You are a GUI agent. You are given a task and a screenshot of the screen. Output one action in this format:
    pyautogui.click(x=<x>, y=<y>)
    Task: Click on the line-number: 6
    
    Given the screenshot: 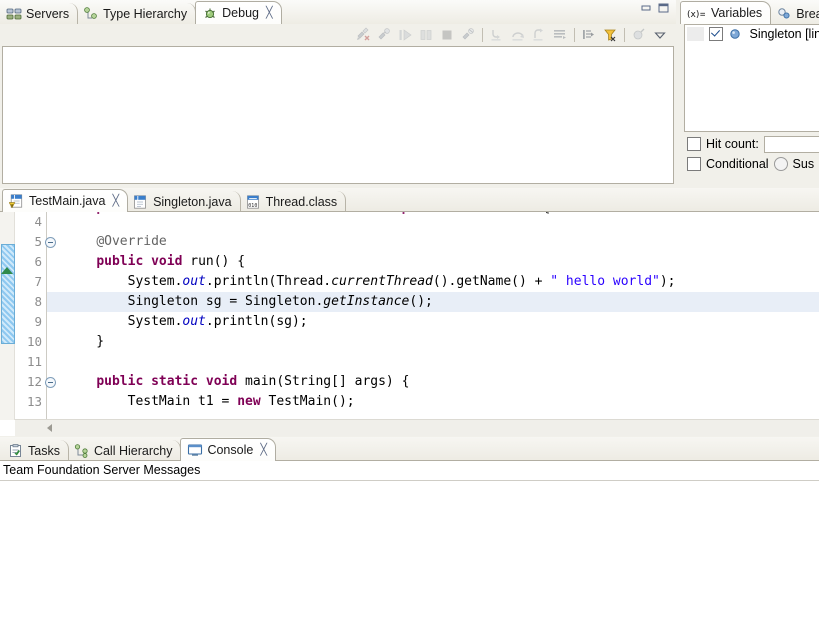 What is the action you would take?
    pyautogui.click(x=38, y=261)
    